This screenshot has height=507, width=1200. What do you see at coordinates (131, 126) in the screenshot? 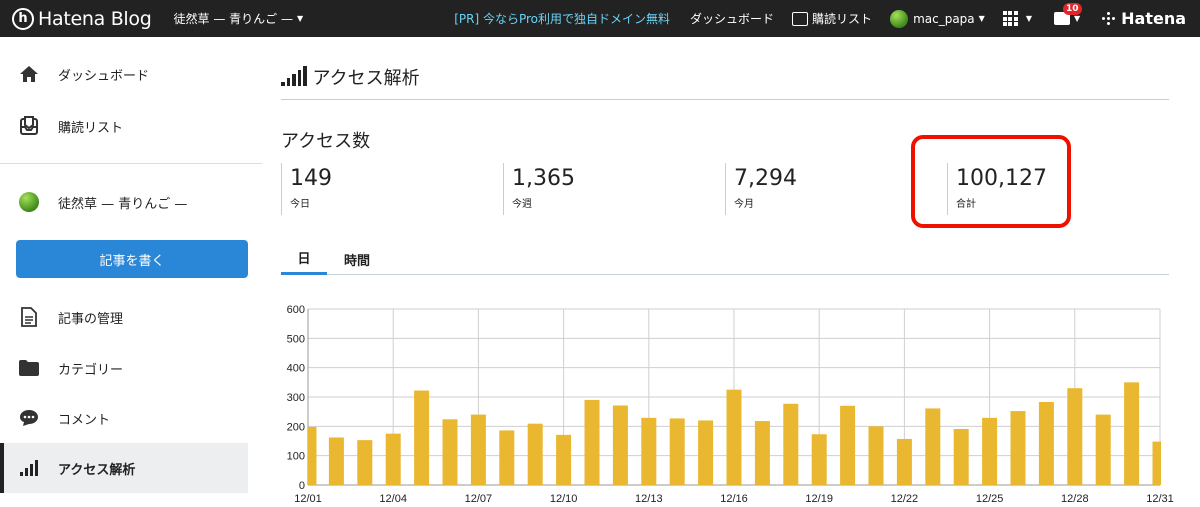
I see `sidebar-item-reader: 購読リスト` at bounding box center [131, 126].